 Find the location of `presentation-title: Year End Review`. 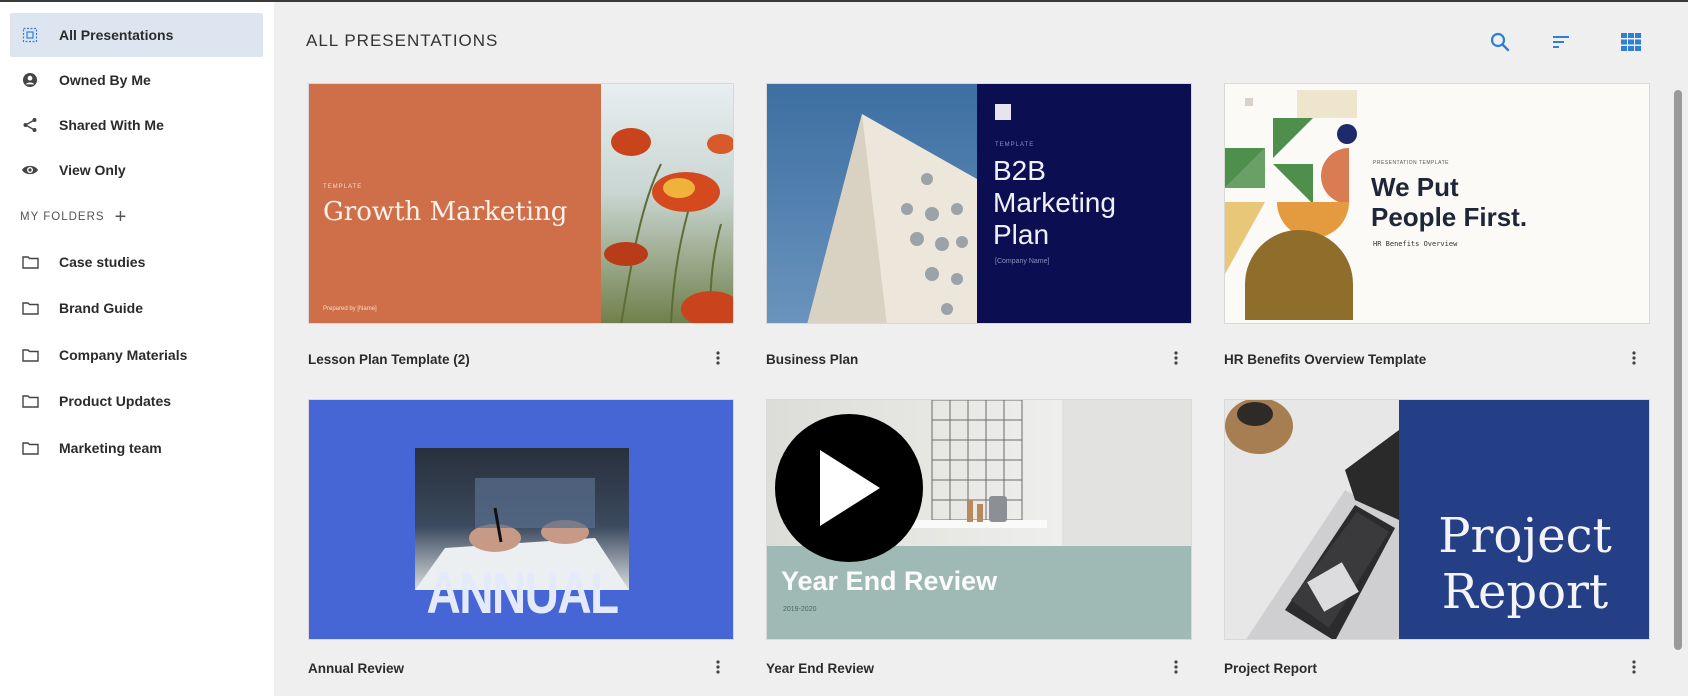

presentation-title: Year End Review is located at coordinates (820, 668).